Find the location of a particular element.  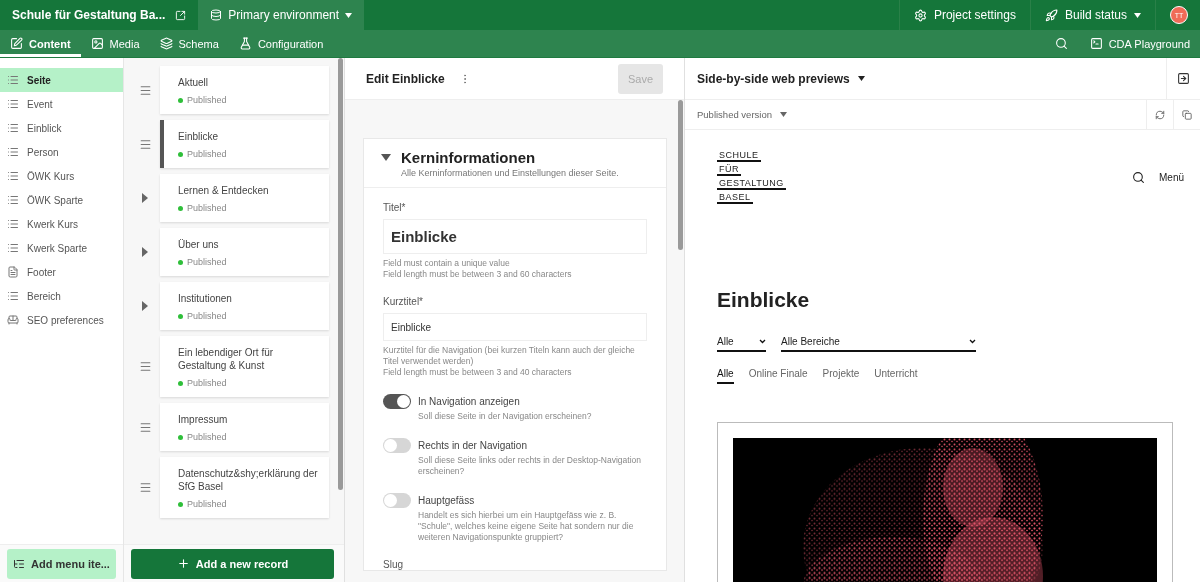

nav-tab: Media is located at coordinates (115, 43).